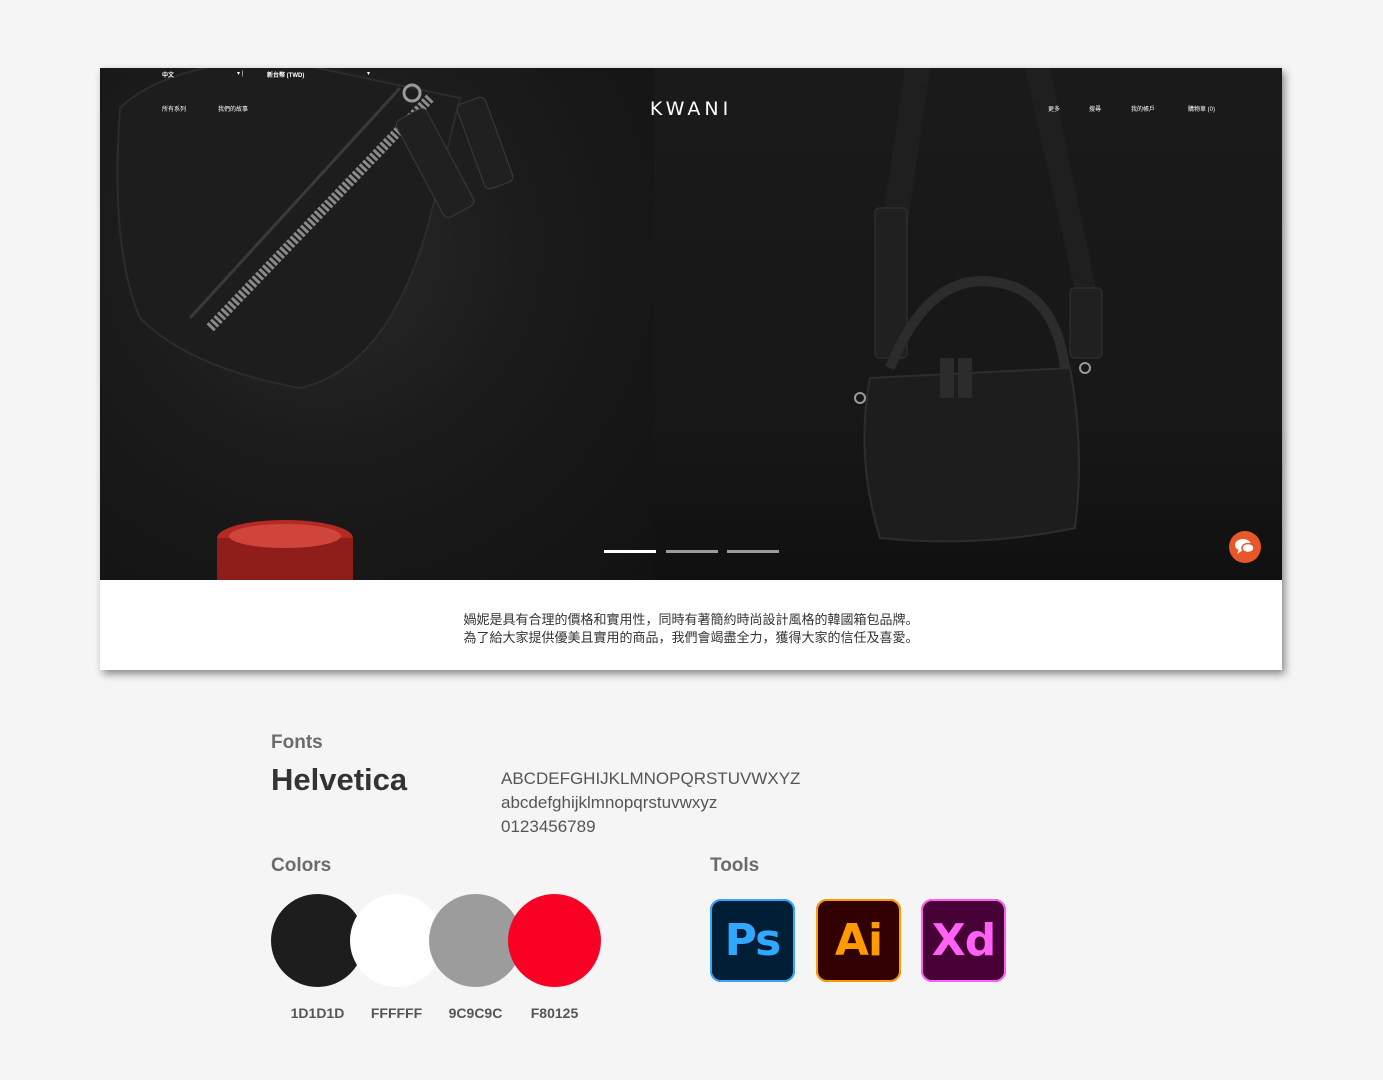 This screenshot has height=1080, width=1383. Describe the element at coordinates (339, 779) in the screenshot. I see `font-name: Helvetica` at that location.